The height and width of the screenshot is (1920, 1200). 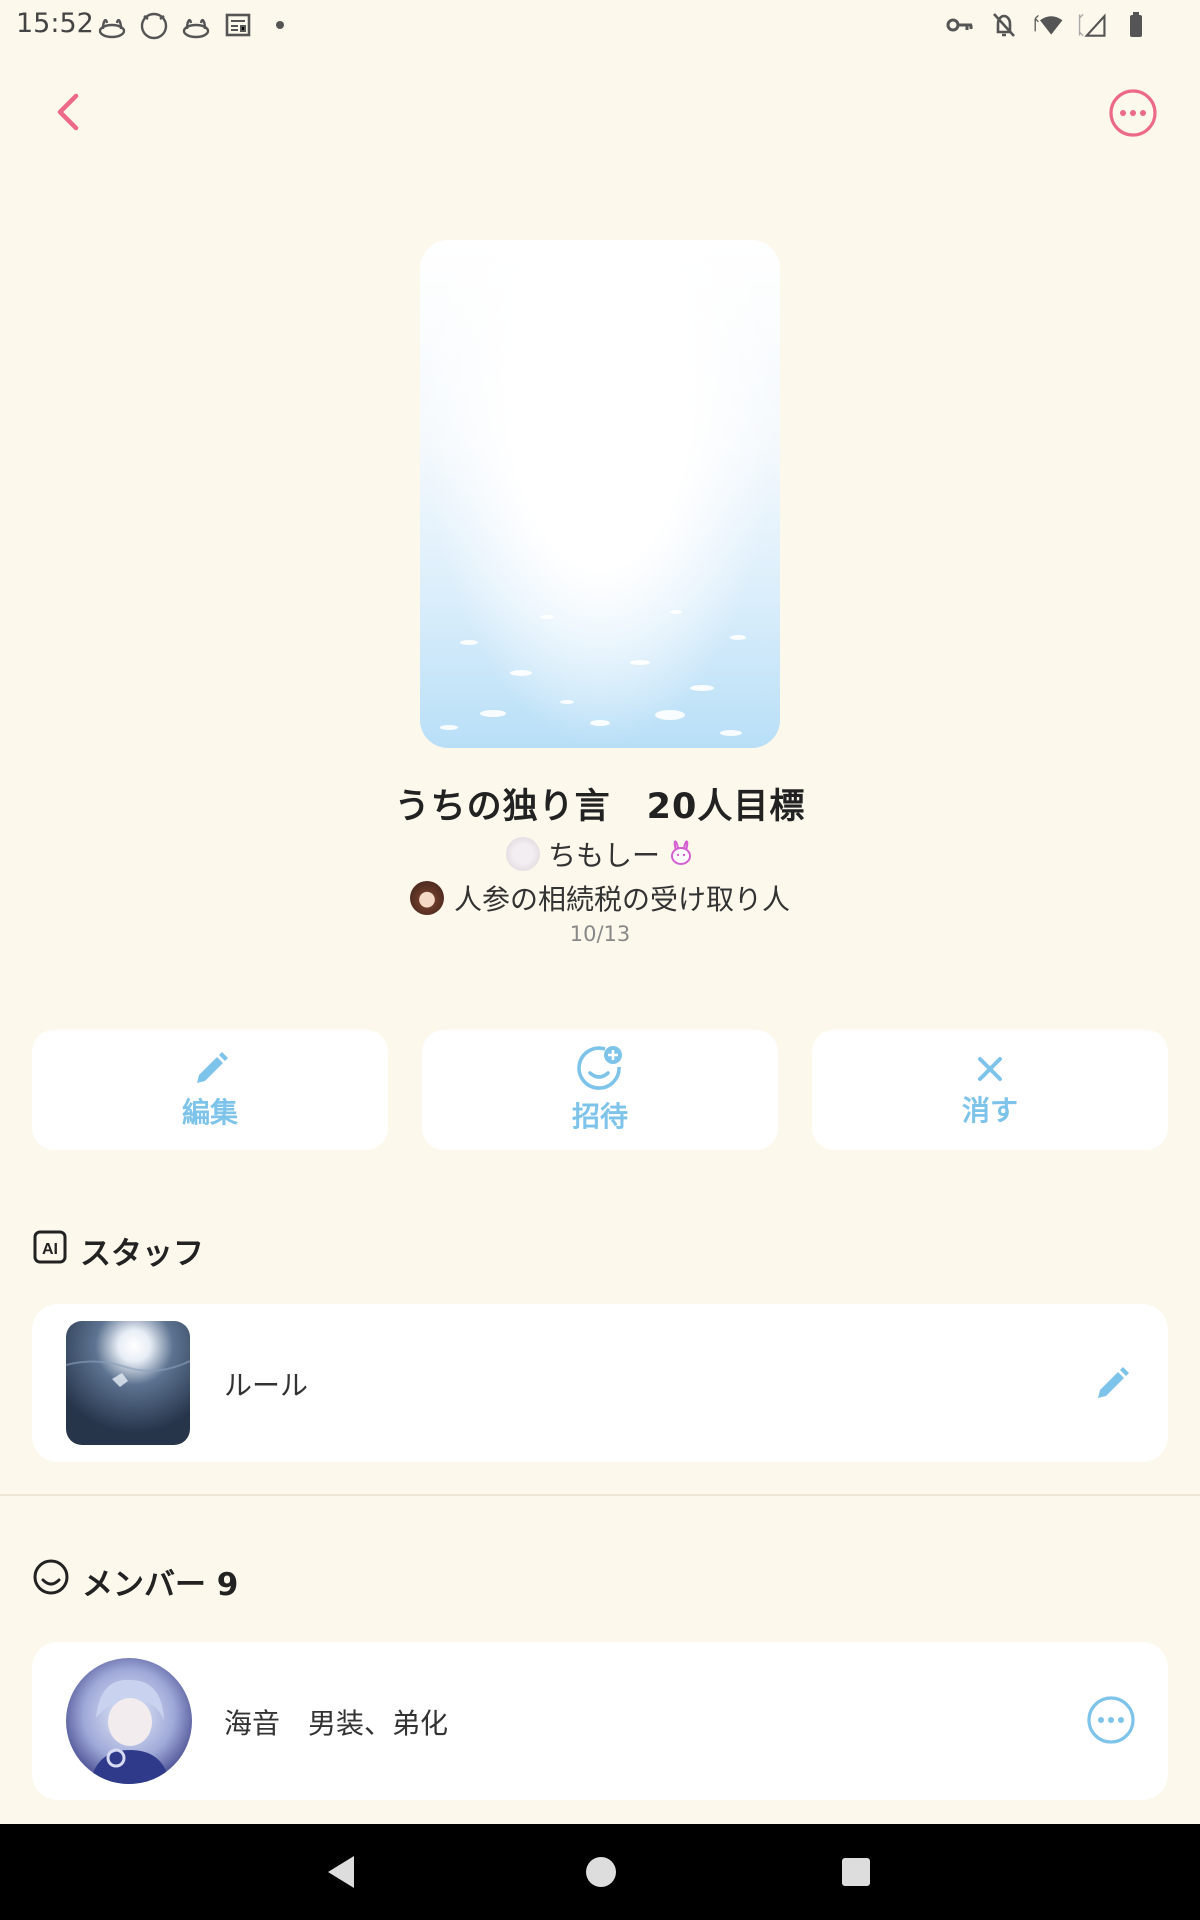 What do you see at coordinates (238, 25) in the screenshot?
I see `newspaper-icon` at bounding box center [238, 25].